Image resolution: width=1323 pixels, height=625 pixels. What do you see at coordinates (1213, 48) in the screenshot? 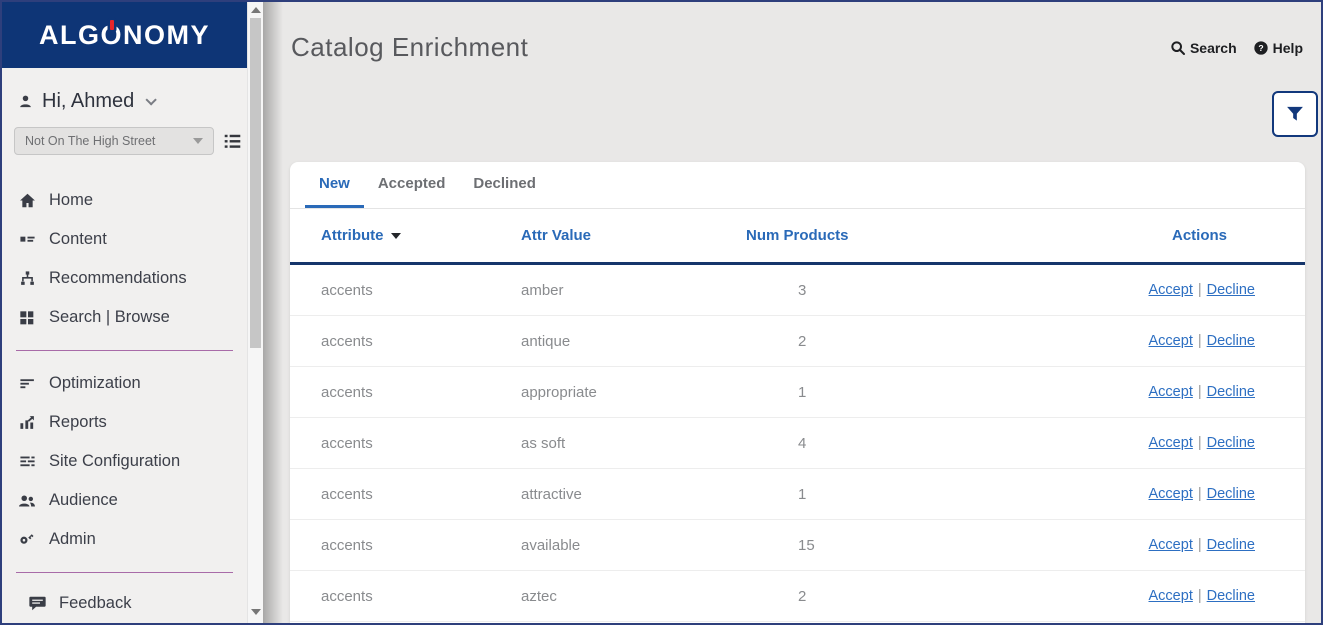
I see `search-label: Search` at bounding box center [1213, 48].